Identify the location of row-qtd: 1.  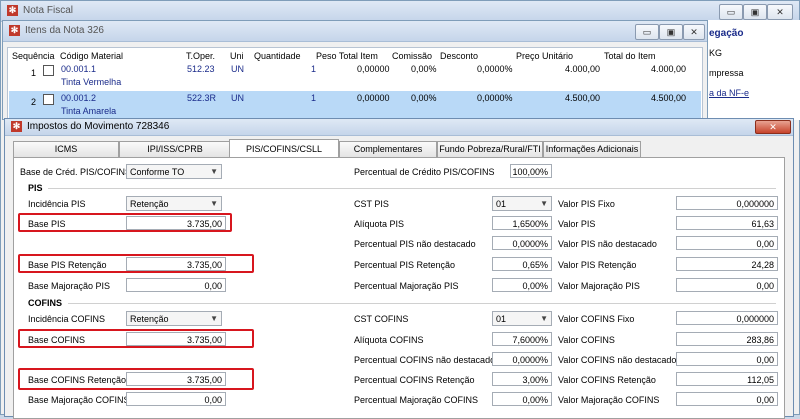
(314, 69).